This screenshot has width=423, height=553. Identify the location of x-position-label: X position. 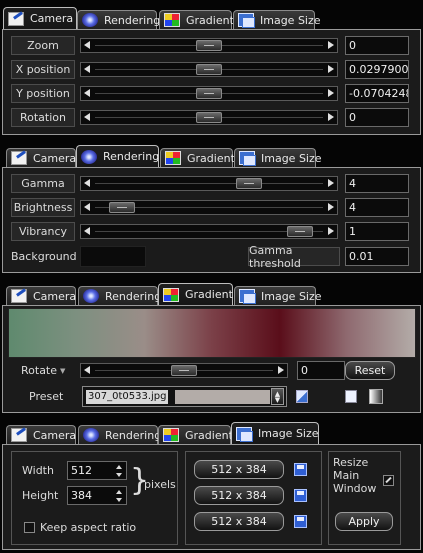
(43, 69).